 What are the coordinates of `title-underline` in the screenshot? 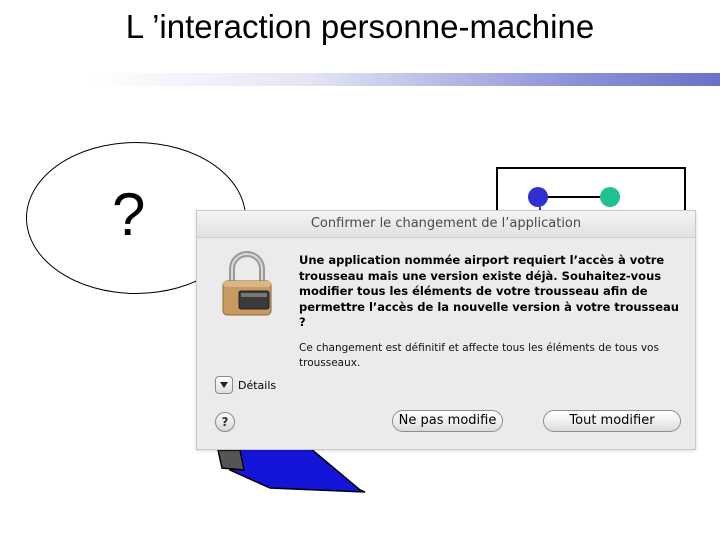 It's located at (405, 79).